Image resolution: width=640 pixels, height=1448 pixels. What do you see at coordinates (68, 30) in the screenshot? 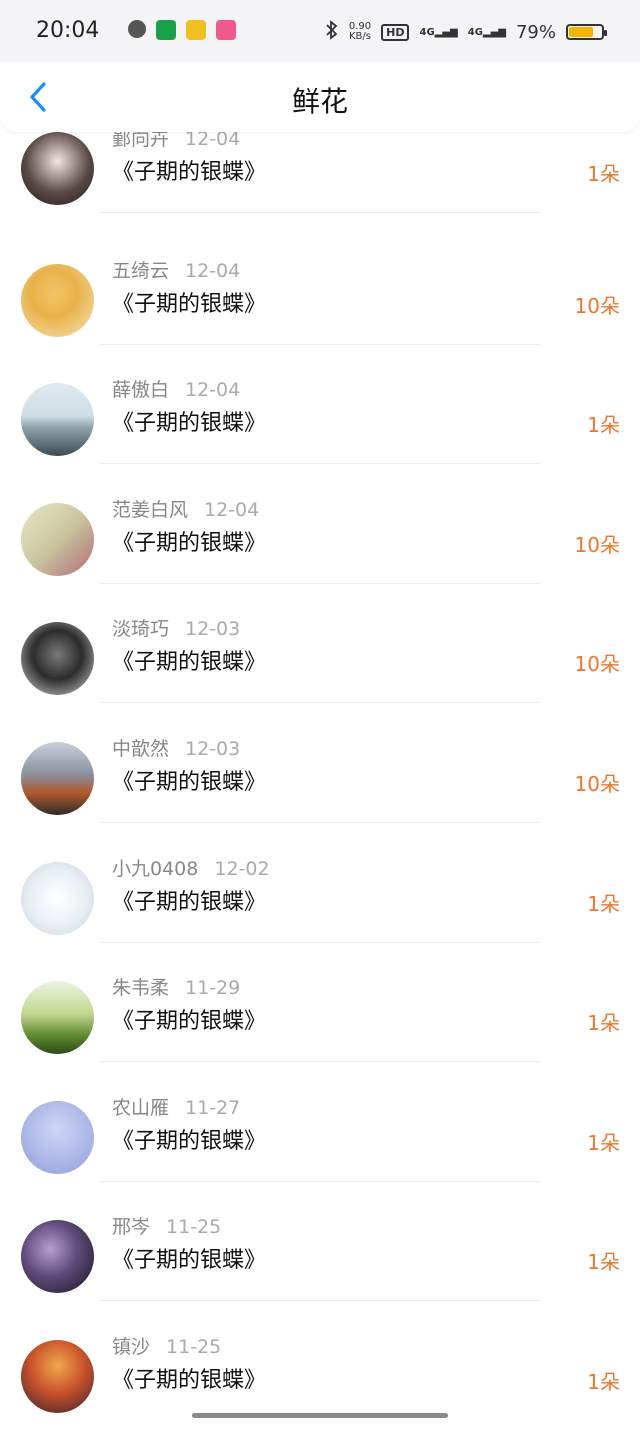
I see `status-time: 20:04` at bounding box center [68, 30].